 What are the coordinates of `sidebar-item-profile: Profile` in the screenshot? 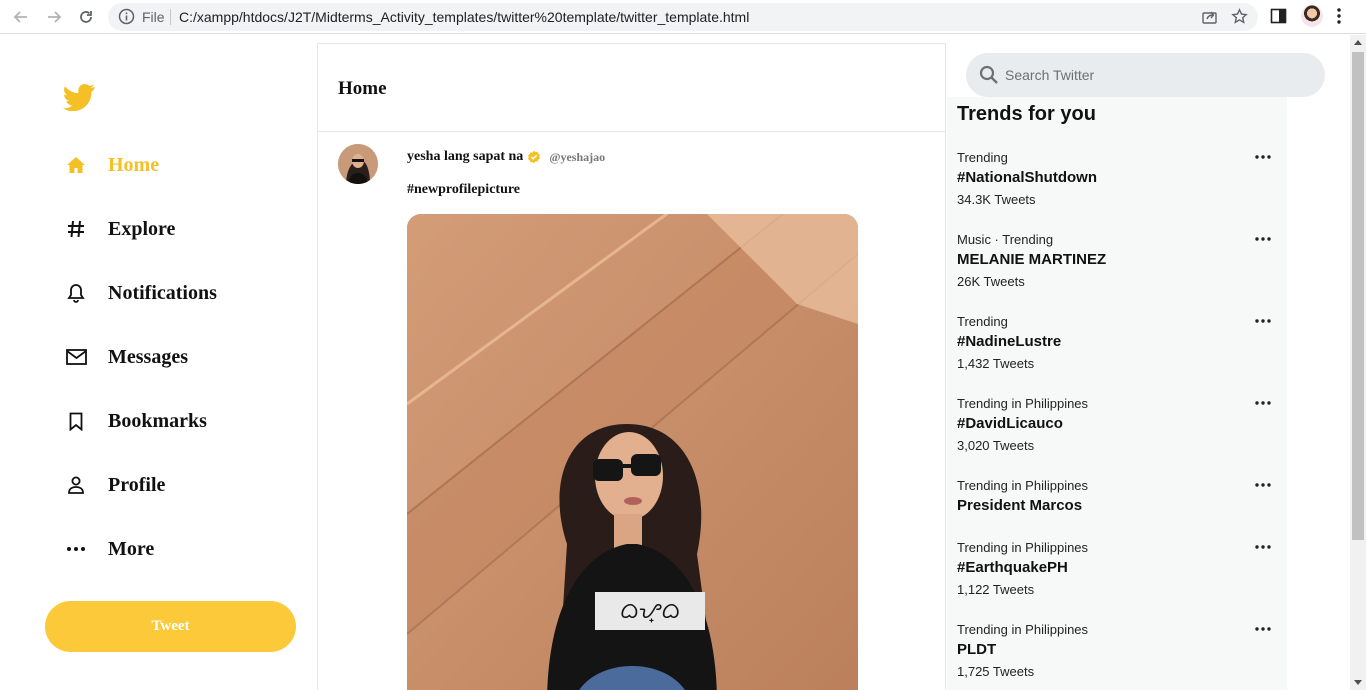 It's located at (115, 485).